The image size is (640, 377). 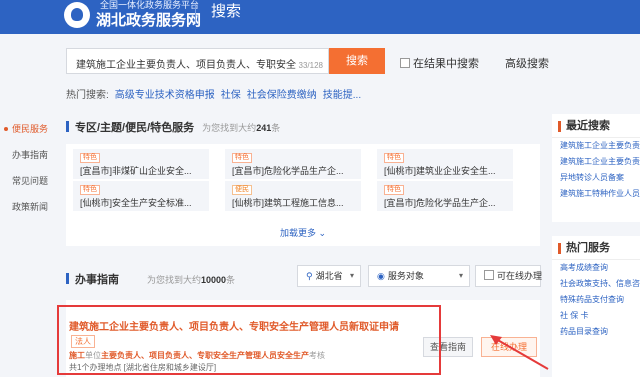 I want to click on left-nav: 便民服务 办事指南 常见问题 政策新闻, so click(x=28, y=168).